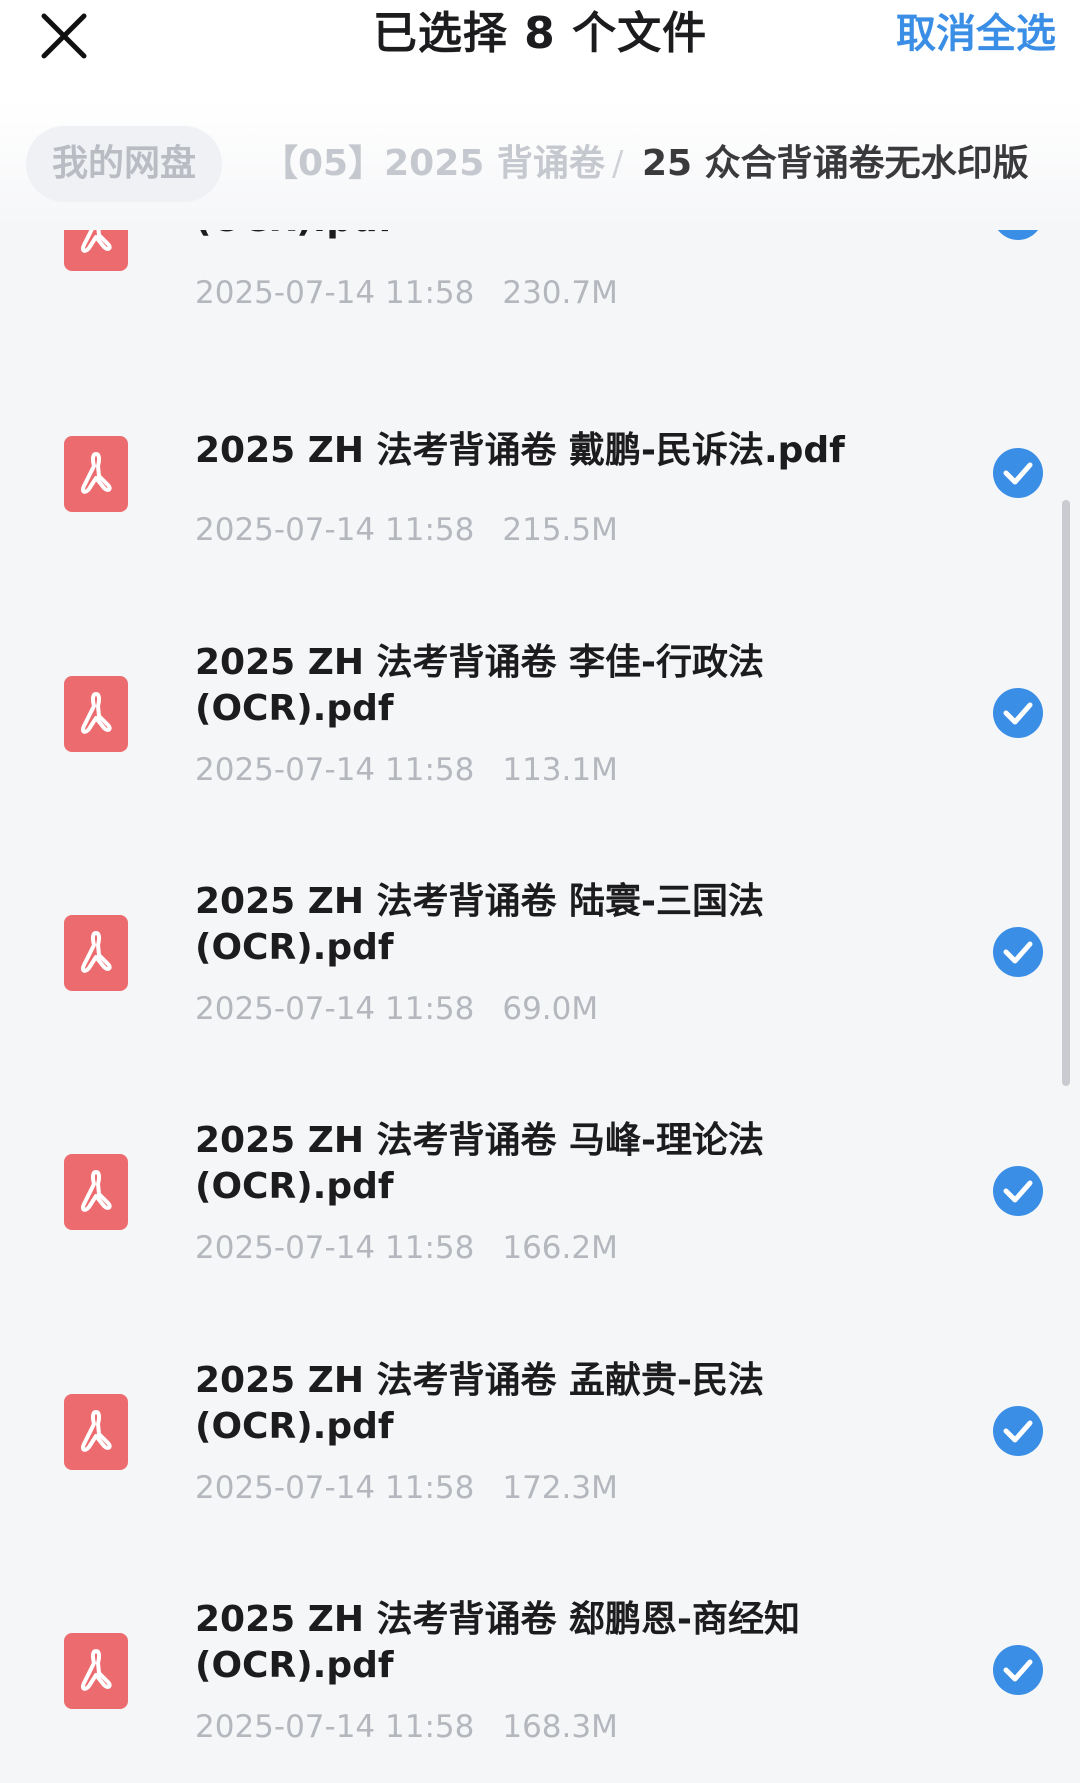 This screenshot has width=1080, height=1783. What do you see at coordinates (535, 1164) in the screenshot?
I see `file-name: 2025 ZH 法考背诵卷 马峰-理论法 (OCR).pdf` at bounding box center [535, 1164].